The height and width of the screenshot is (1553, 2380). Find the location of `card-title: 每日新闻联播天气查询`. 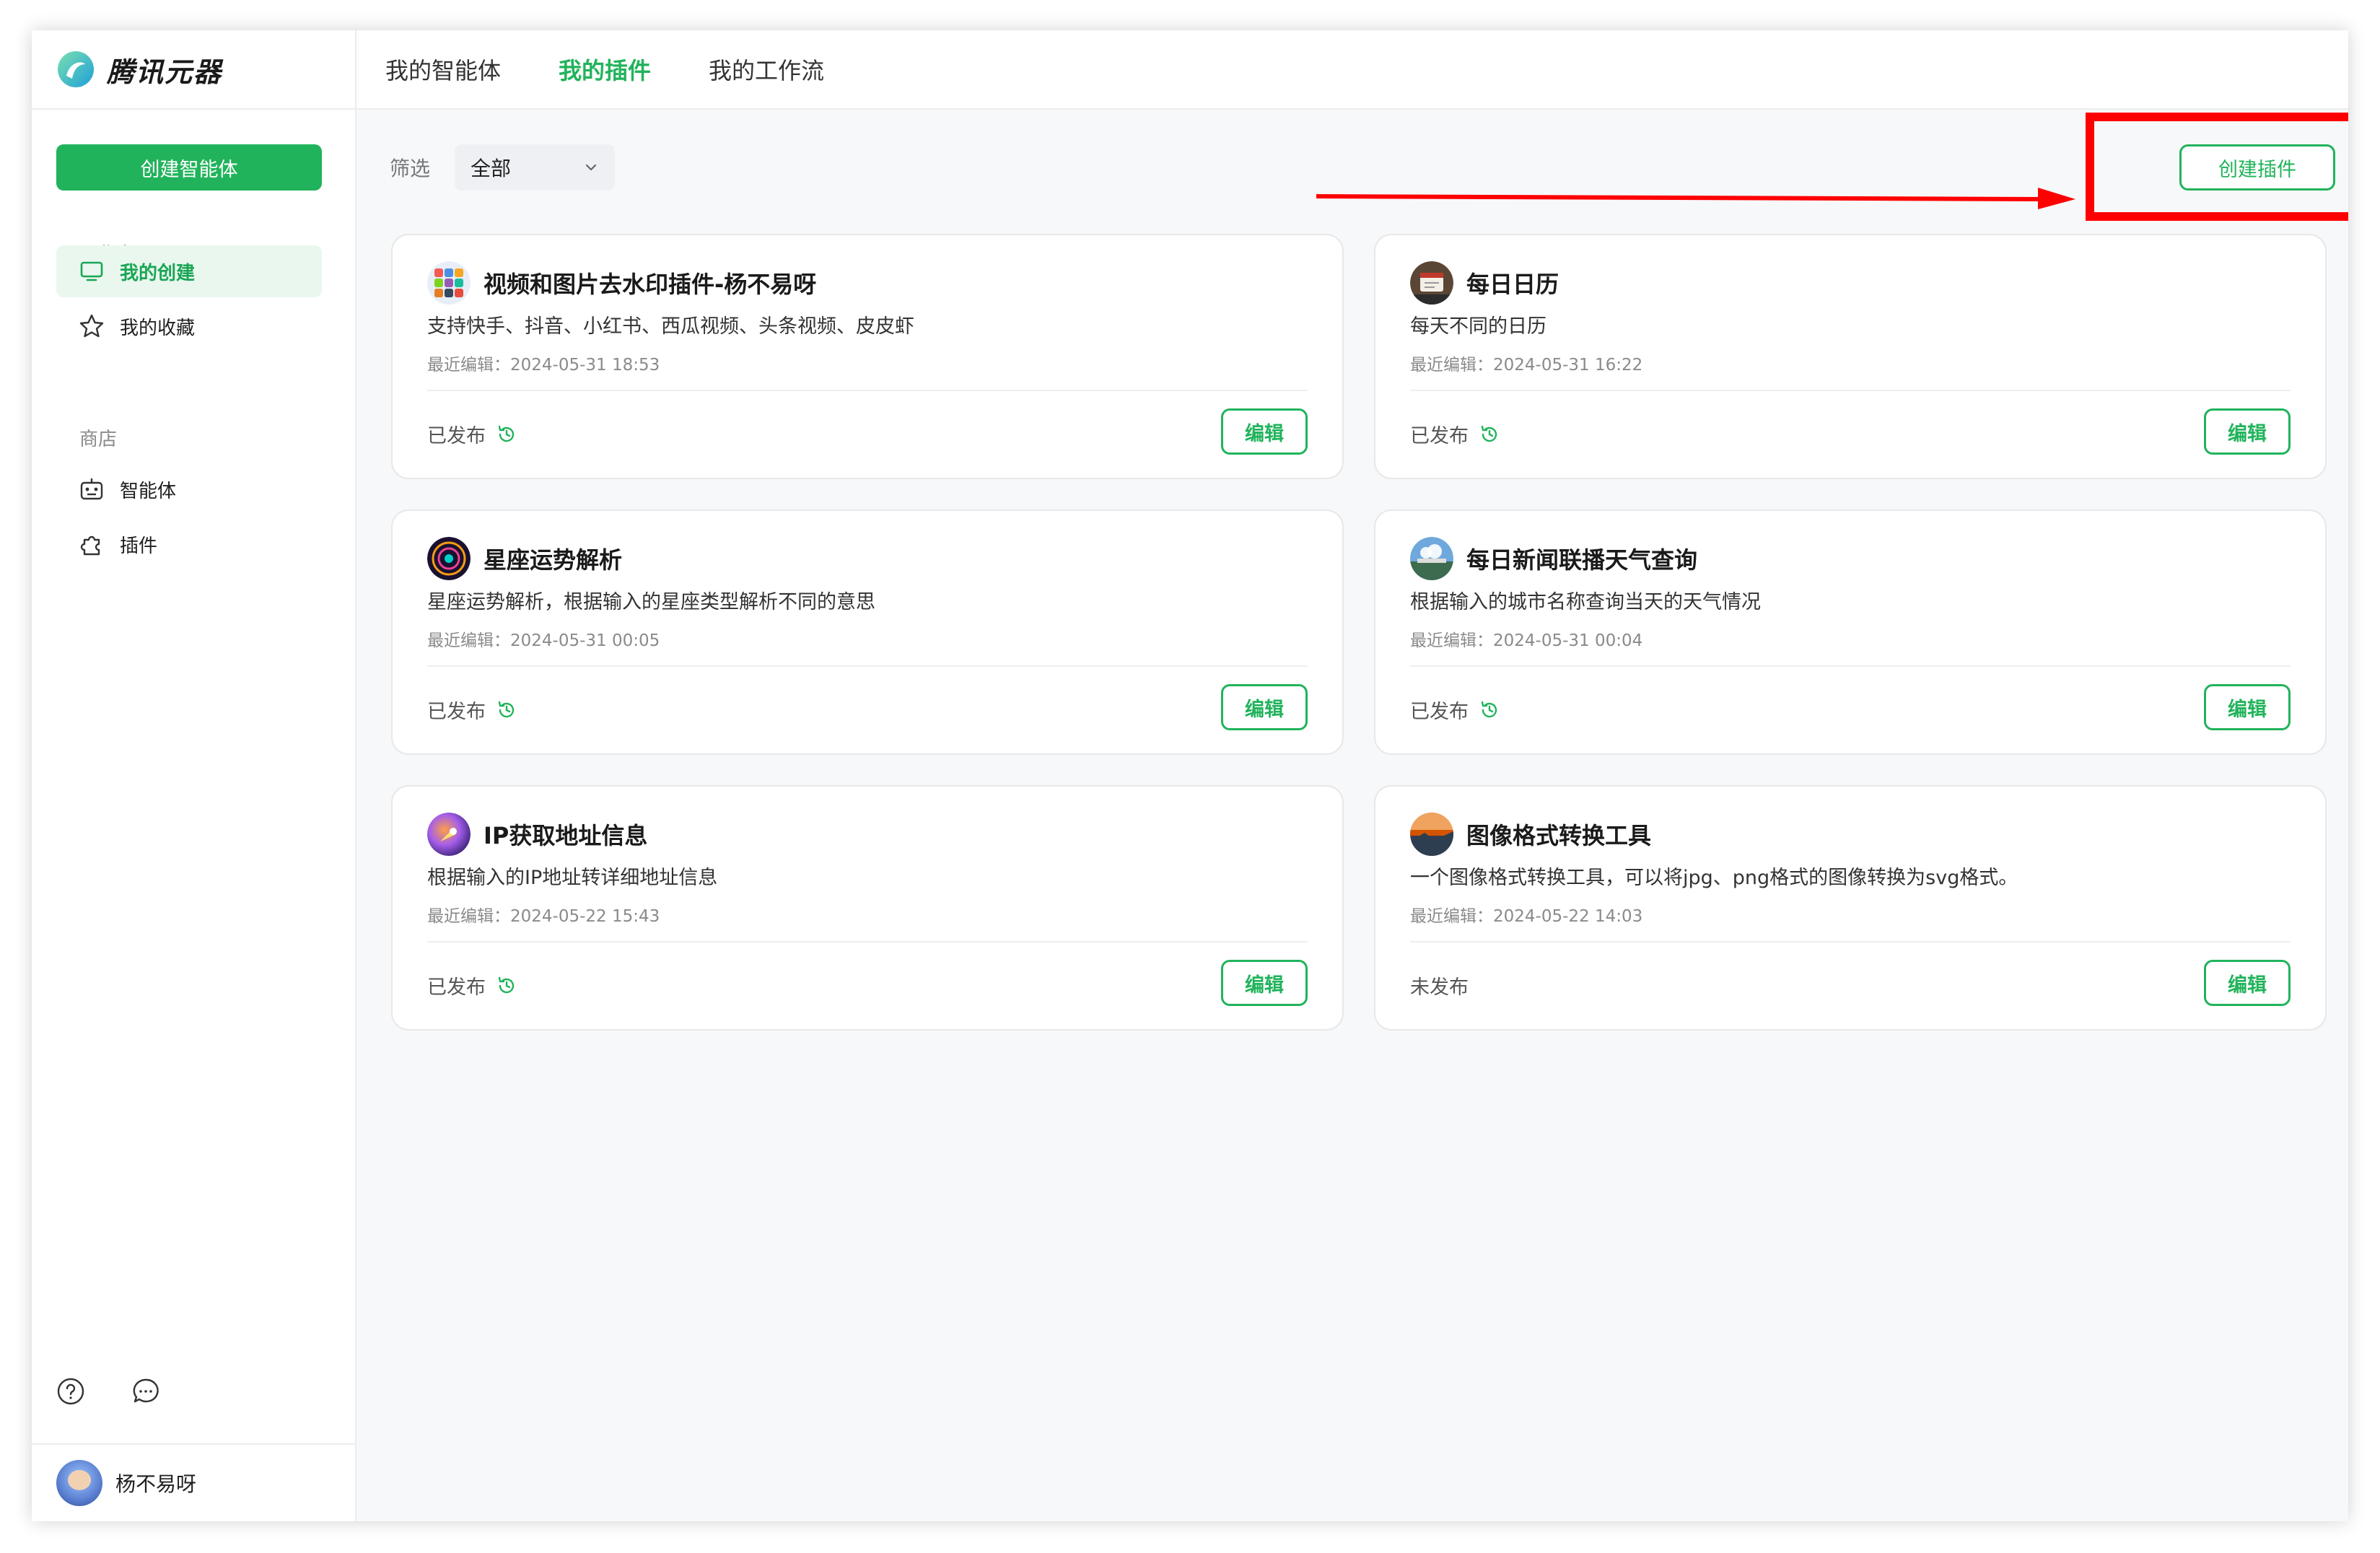

card-title: 每日新闻联播天气查询 is located at coordinates (1582, 560).